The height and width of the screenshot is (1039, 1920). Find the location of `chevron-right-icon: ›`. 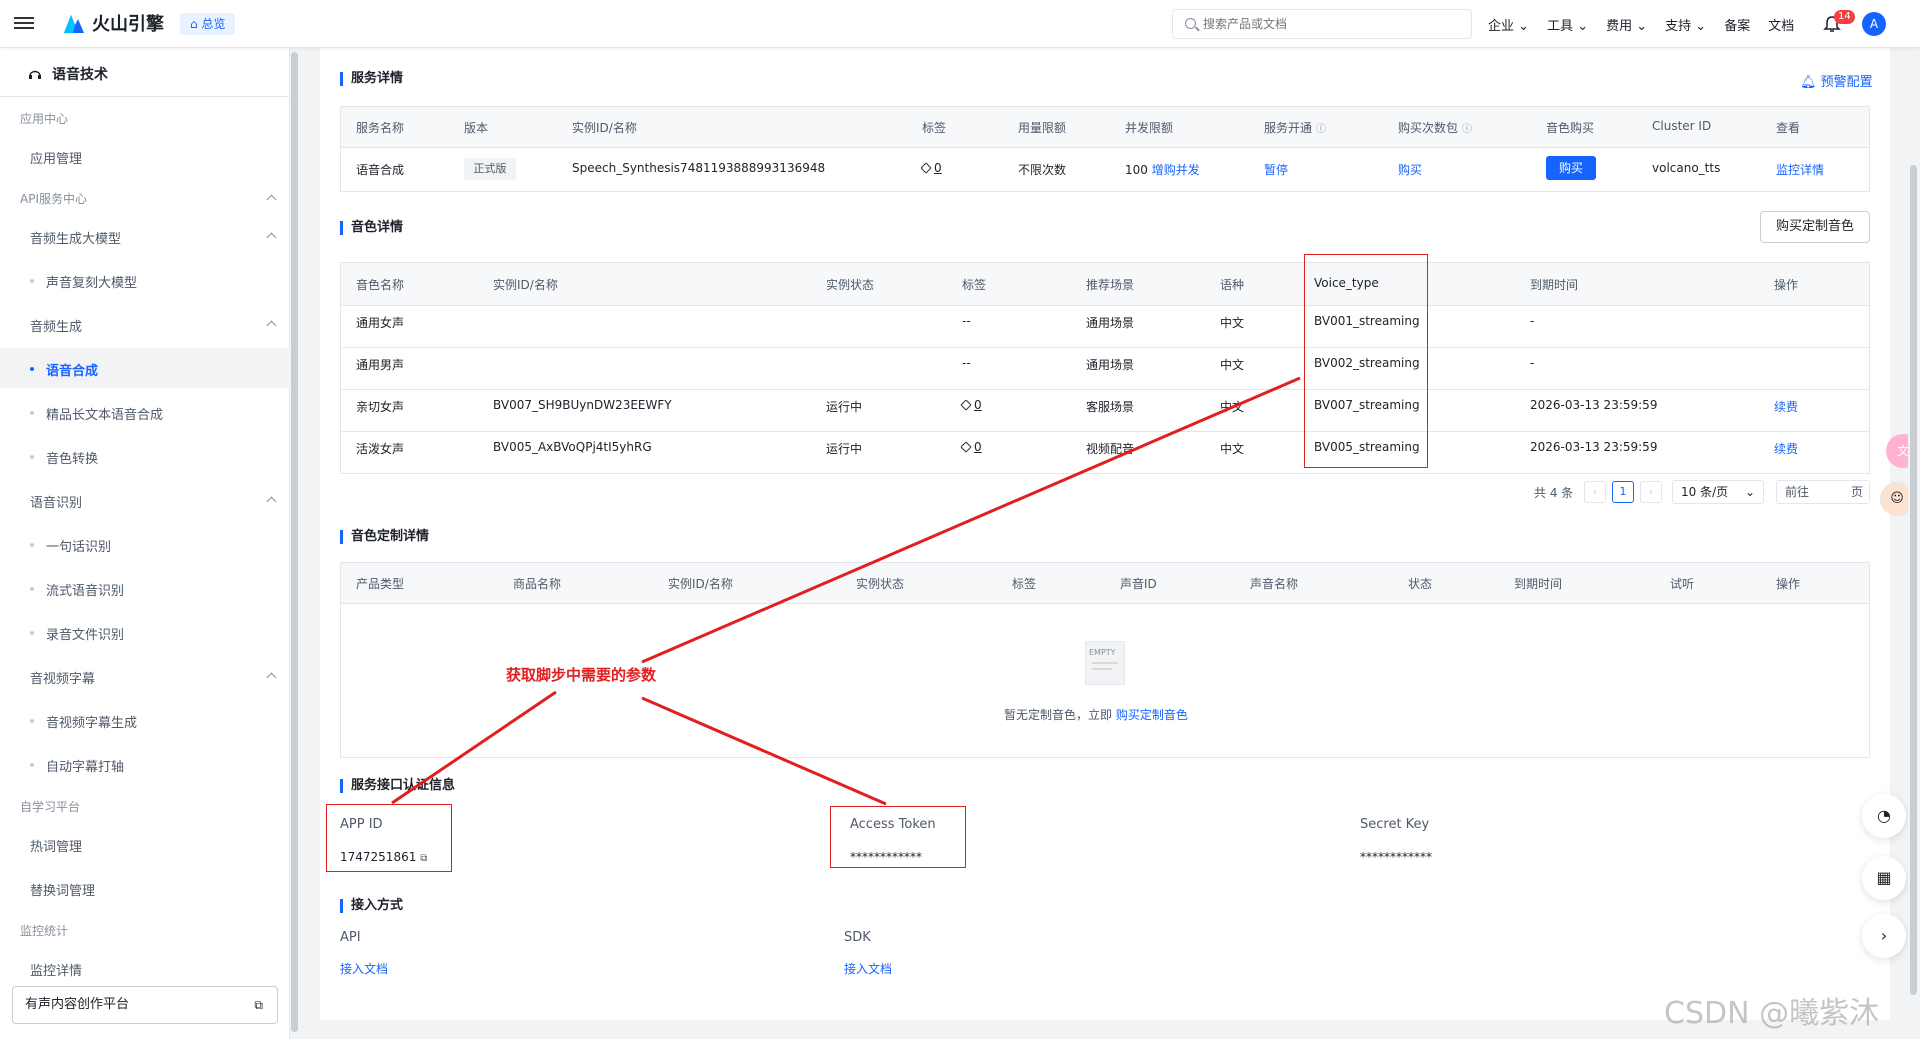

chevron-right-icon: › is located at coordinates (1884, 936).